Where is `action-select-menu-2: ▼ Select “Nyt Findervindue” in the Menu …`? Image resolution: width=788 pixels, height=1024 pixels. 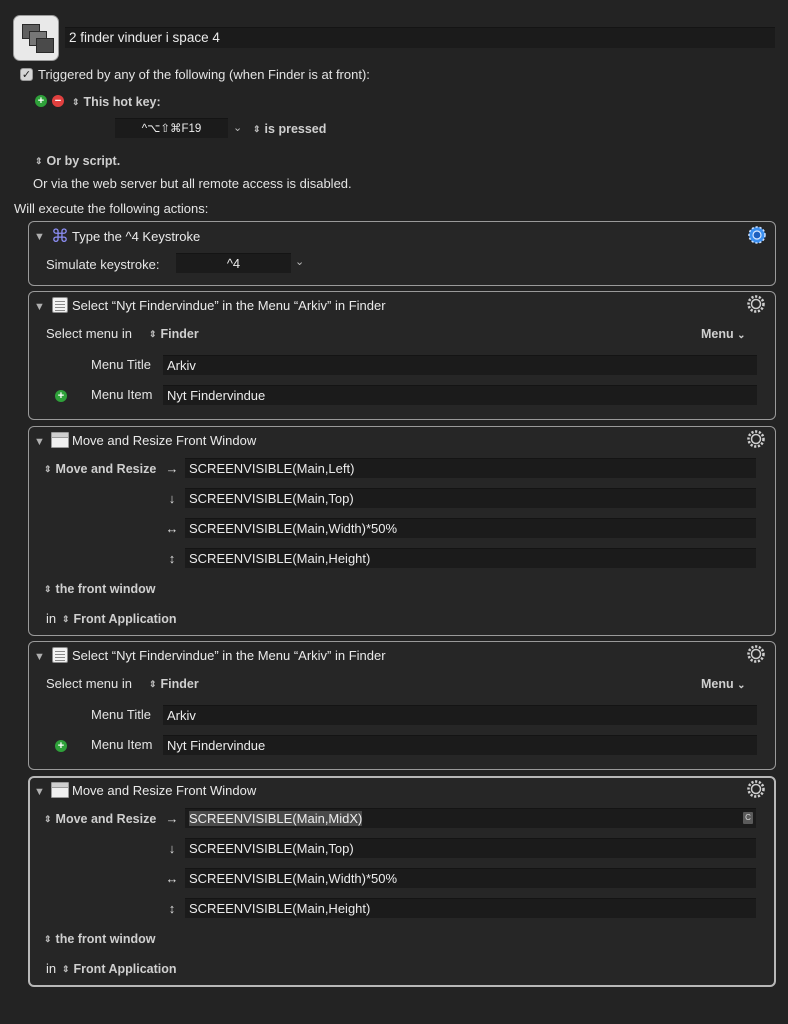 action-select-menu-2: ▼ Select “Nyt Findervindue” in the Menu … is located at coordinates (402, 705).